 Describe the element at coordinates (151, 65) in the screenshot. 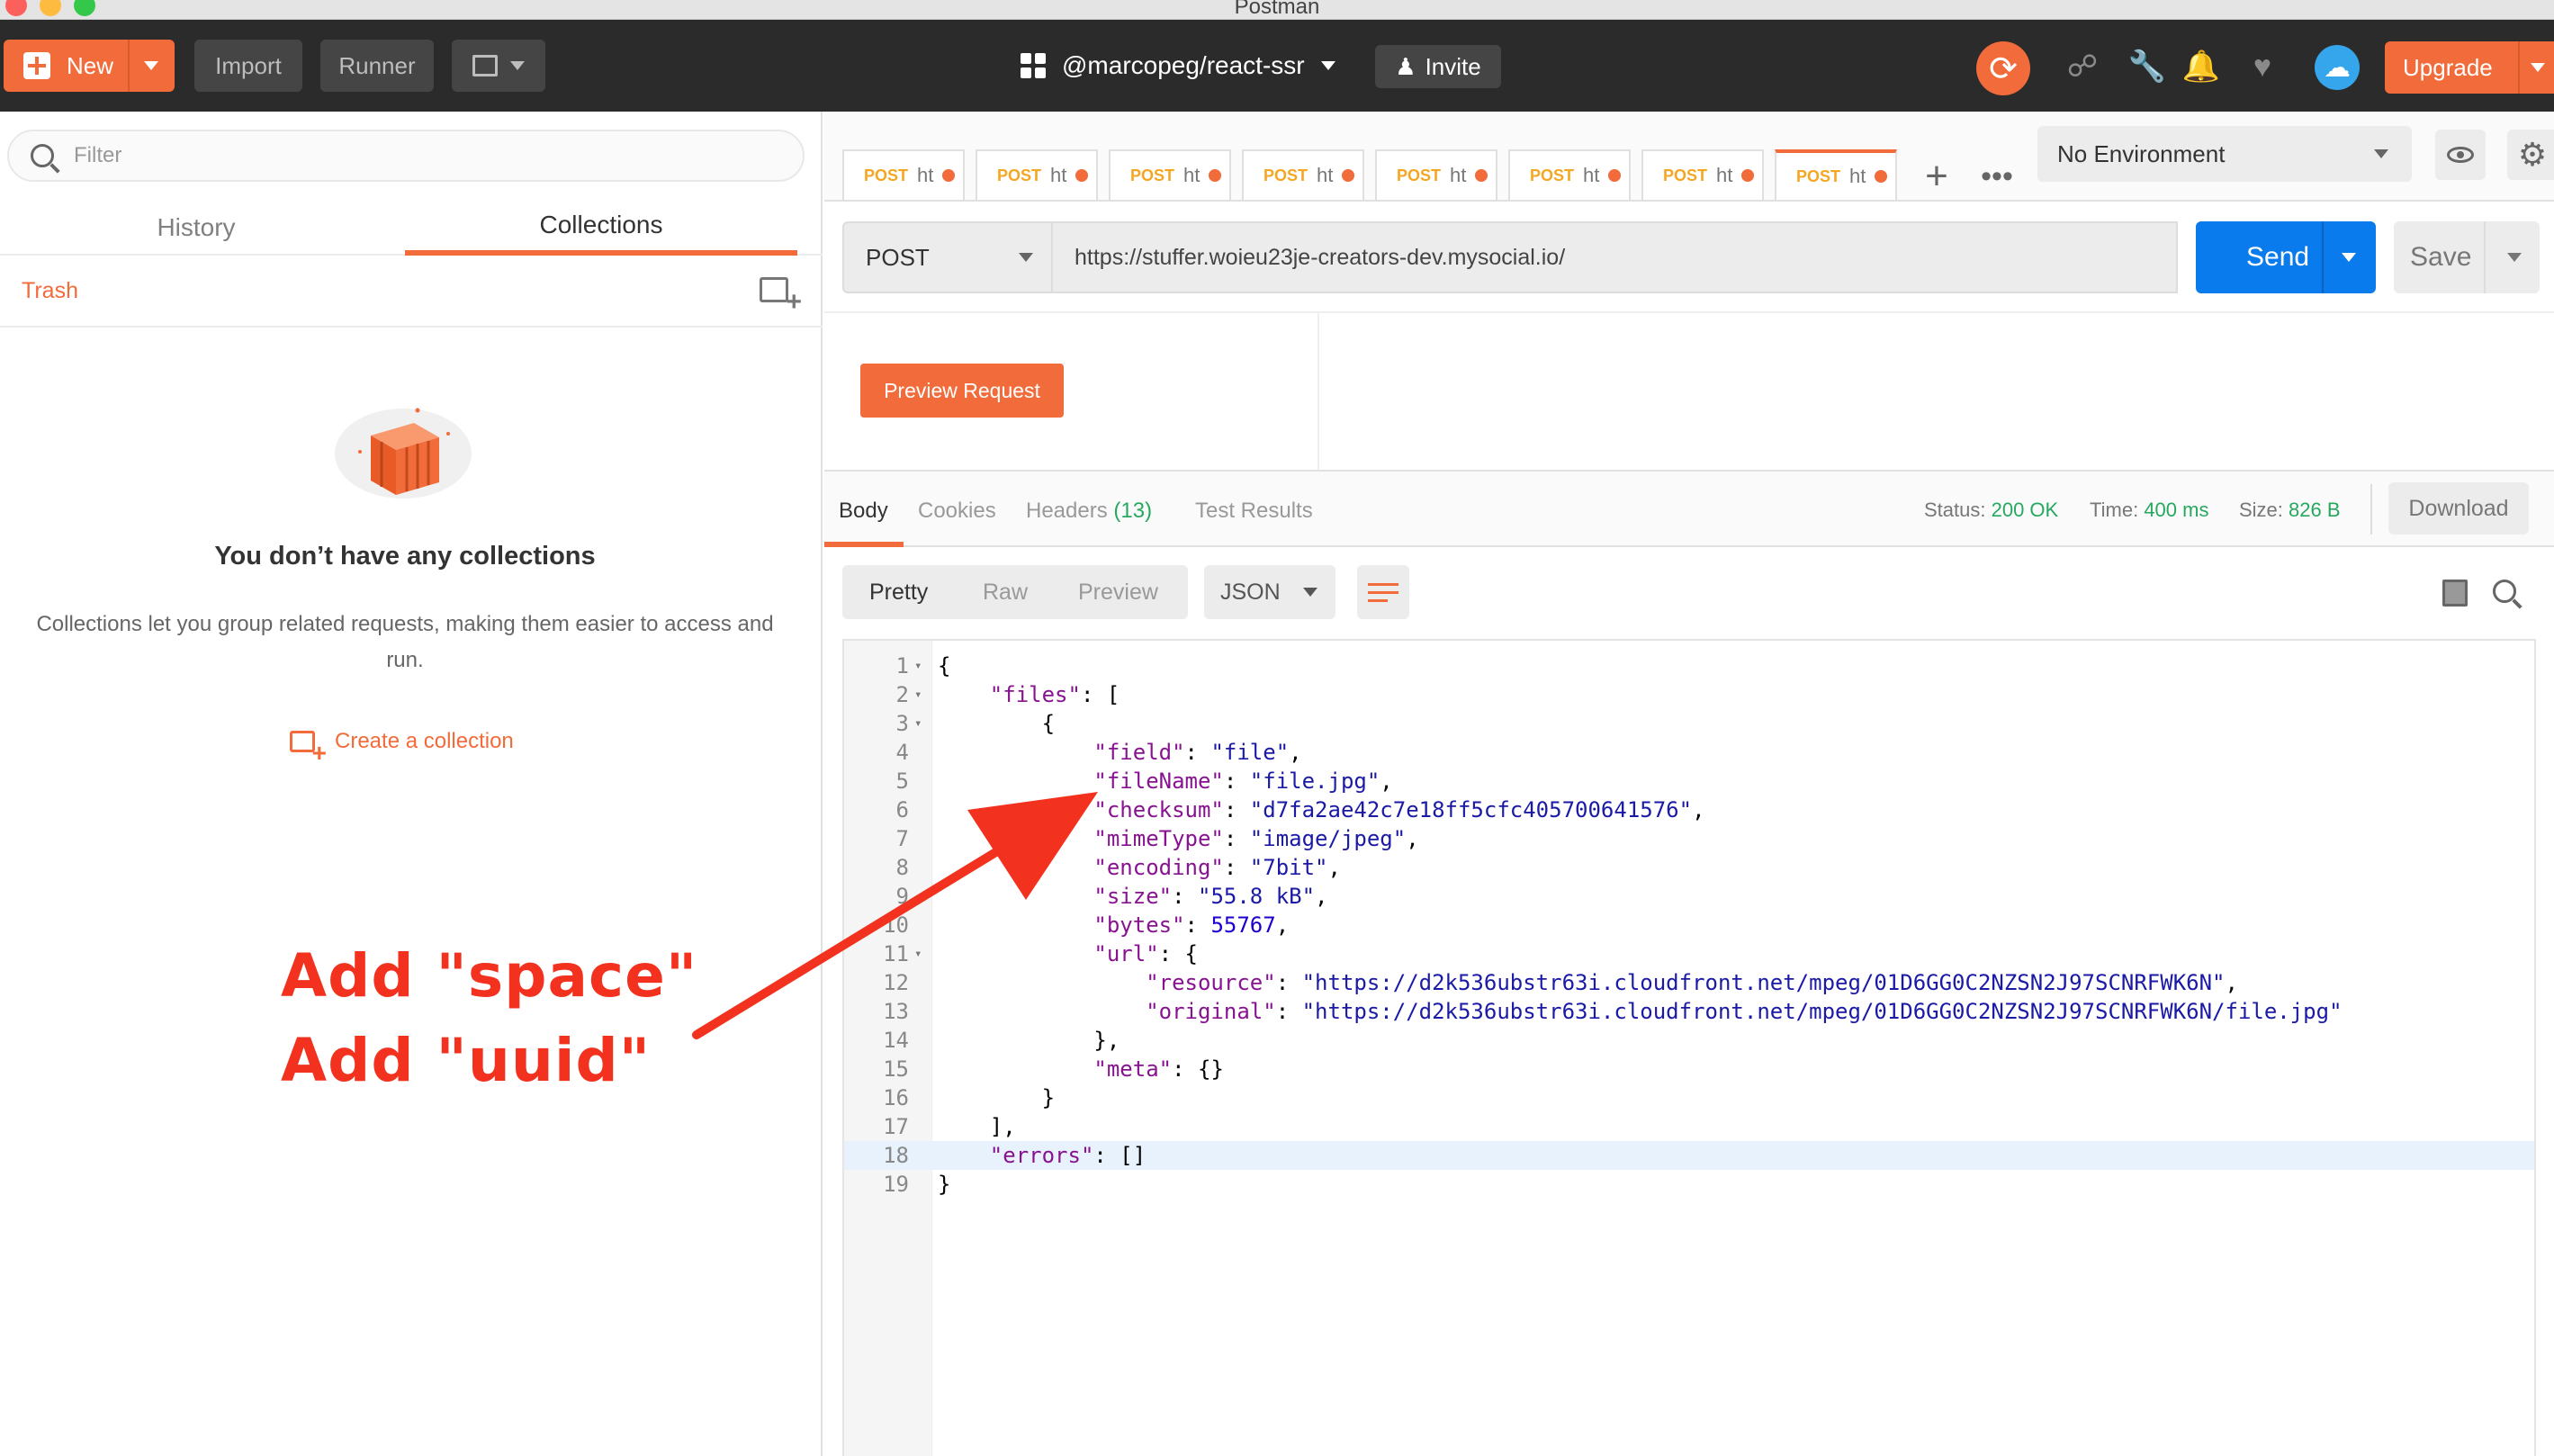

I see `new-dropdown-caret-icon` at that location.